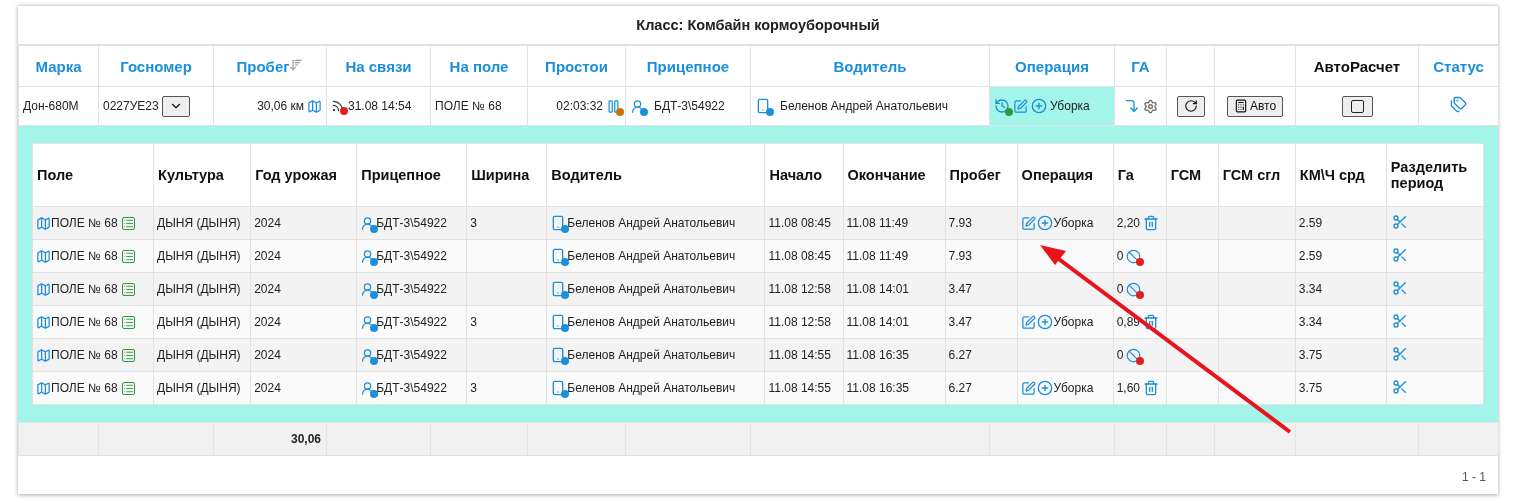 This screenshot has height=503, width=1518. What do you see at coordinates (1140, 66) in the screenshot?
I see `column-header: ГА` at bounding box center [1140, 66].